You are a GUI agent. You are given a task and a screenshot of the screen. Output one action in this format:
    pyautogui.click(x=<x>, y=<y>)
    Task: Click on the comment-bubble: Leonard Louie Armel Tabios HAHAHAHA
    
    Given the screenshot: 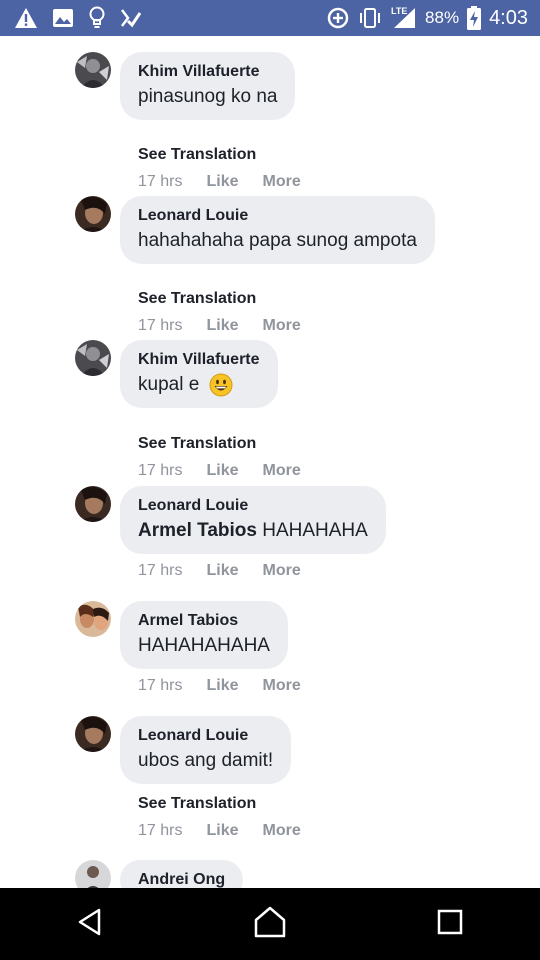 What is the action you would take?
    pyautogui.click(x=253, y=520)
    